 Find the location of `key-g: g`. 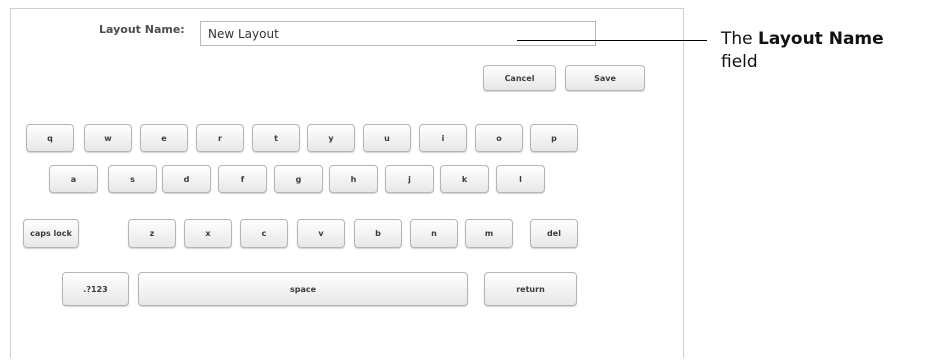

key-g: g is located at coordinates (298, 179).